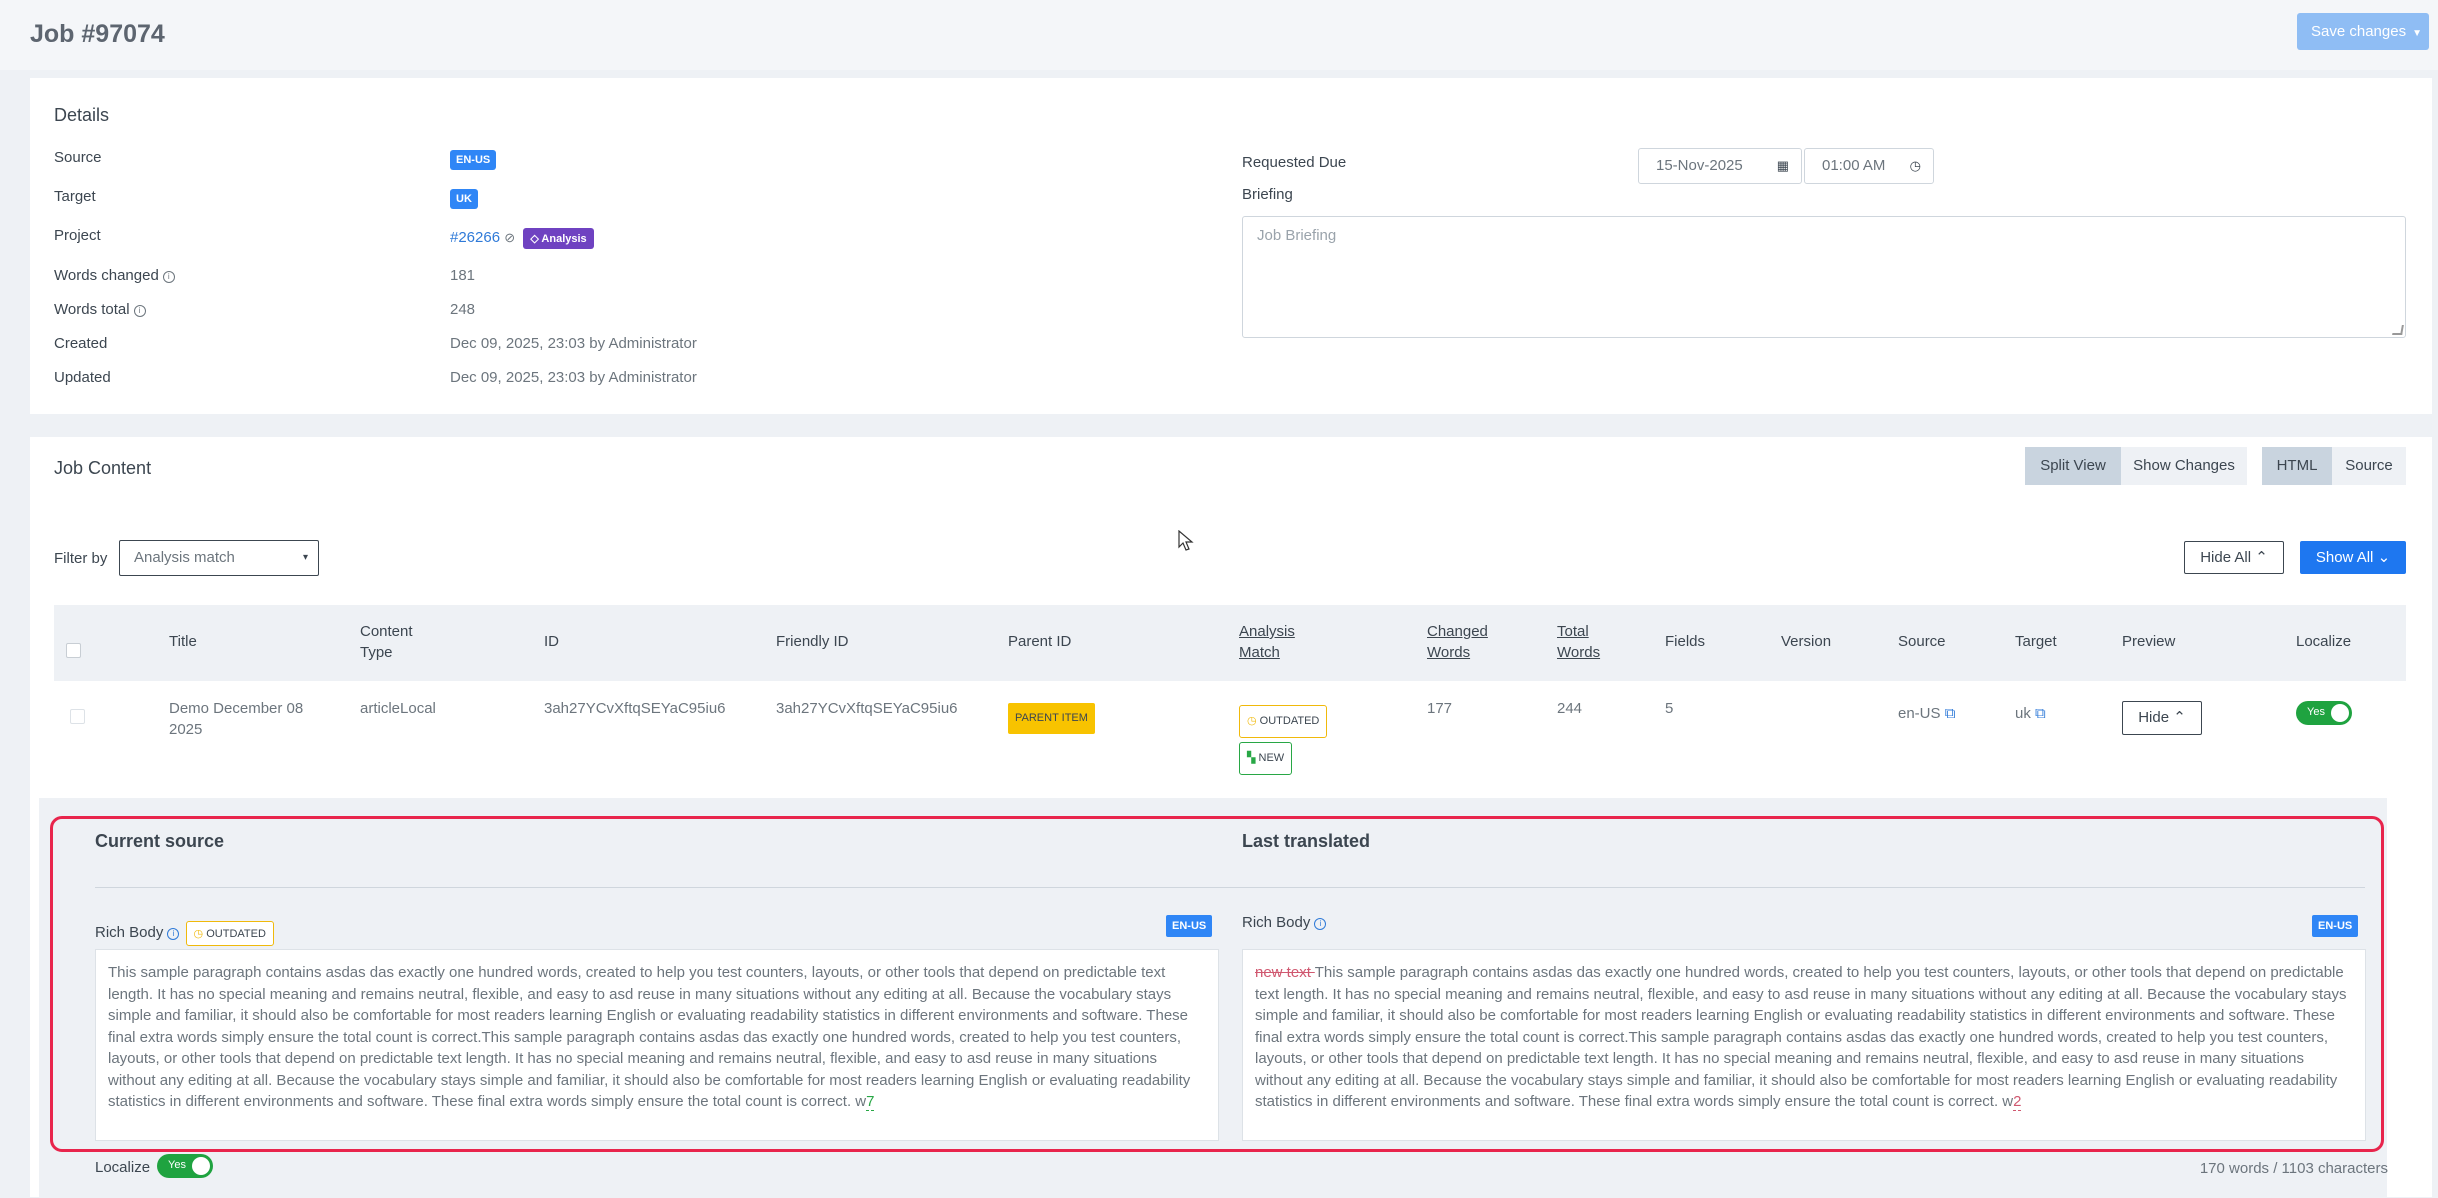 This screenshot has height=1198, width=2438. What do you see at coordinates (1267, 642) in the screenshot?
I see `col-analysis-match: Analysis Match` at bounding box center [1267, 642].